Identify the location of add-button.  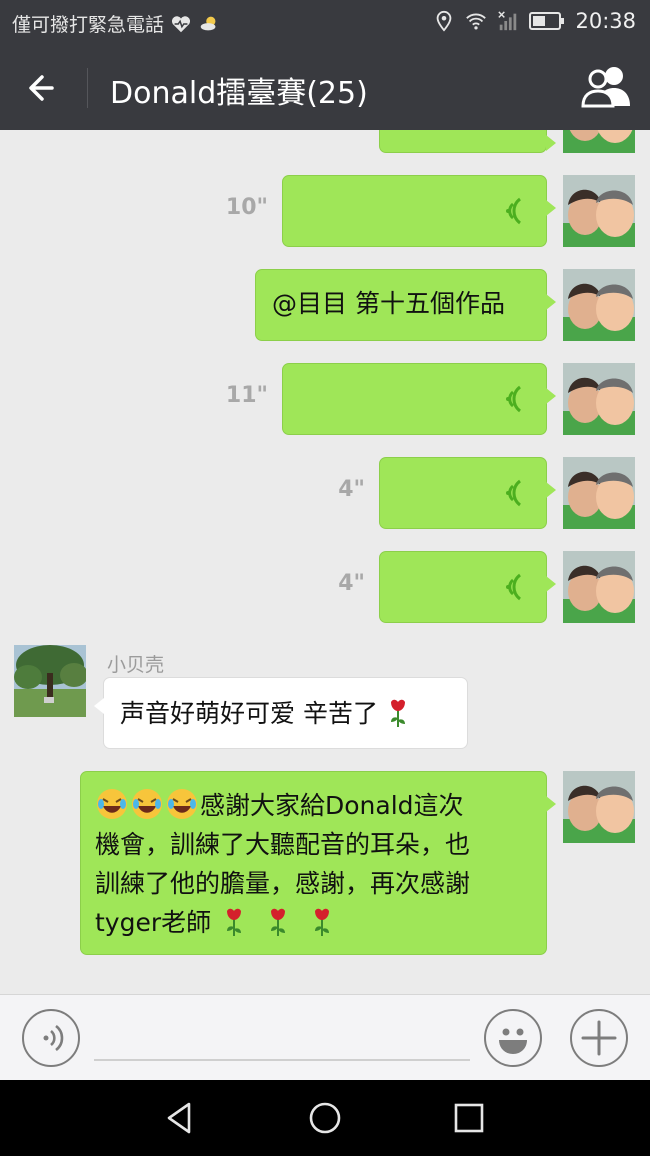
(599, 1038).